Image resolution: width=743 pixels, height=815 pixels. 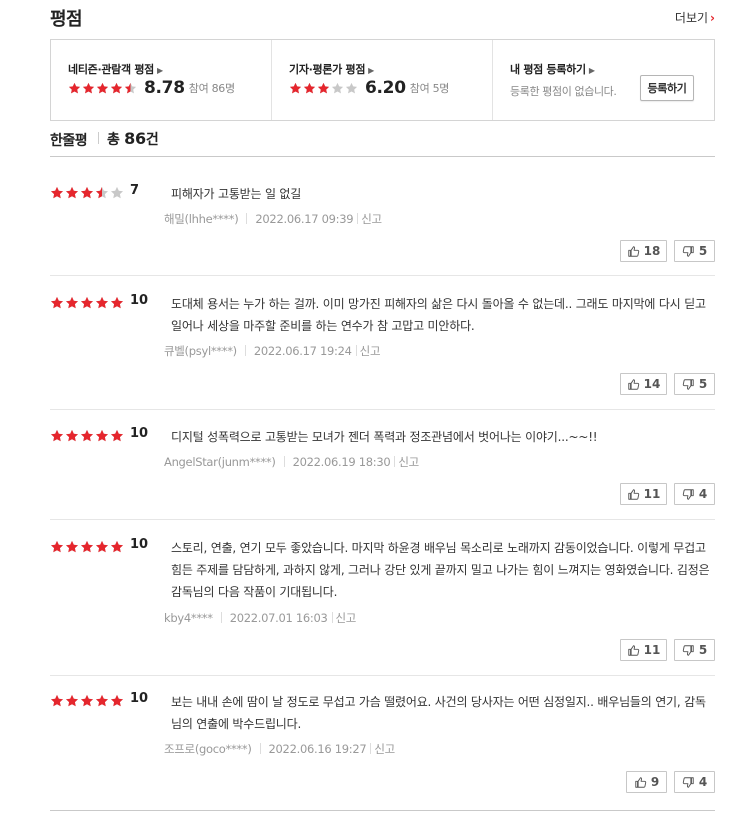 I want to click on review-score: 7, so click(x=135, y=190).